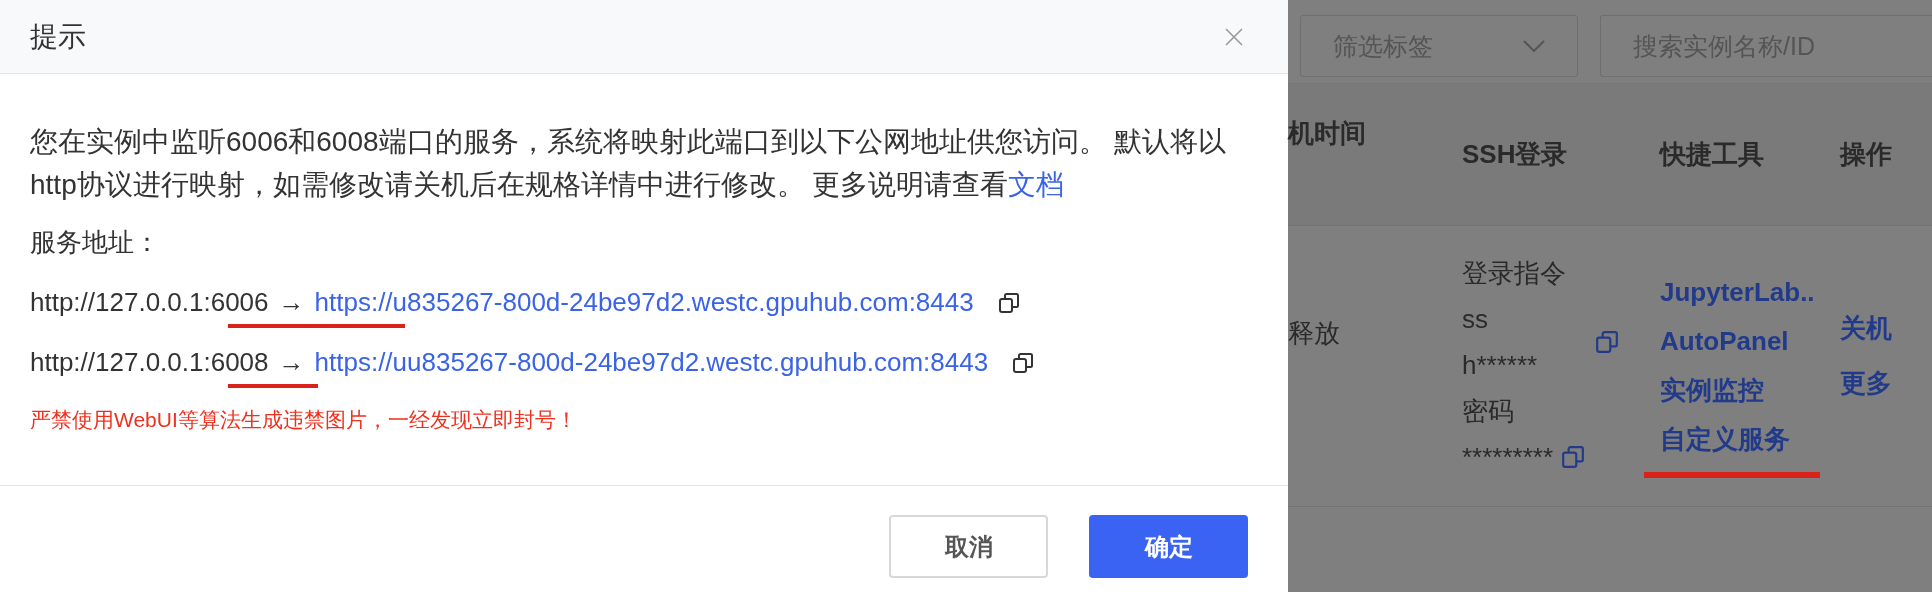  I want to click on login-command-text: h******, so click(1500, 365).